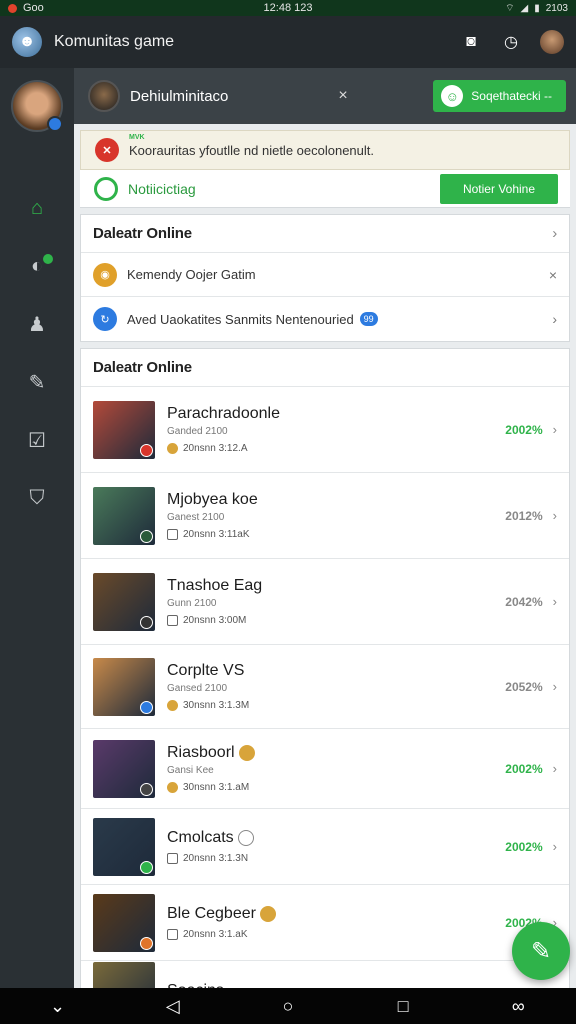 This screenshot has height=1024, width=576. What do you see at coordinates (325, 847) in the screenshot?
I see `game-row: Cmolcats 20nsnn 3:1.3N 2002% ›` at bounding box center [325, 847].